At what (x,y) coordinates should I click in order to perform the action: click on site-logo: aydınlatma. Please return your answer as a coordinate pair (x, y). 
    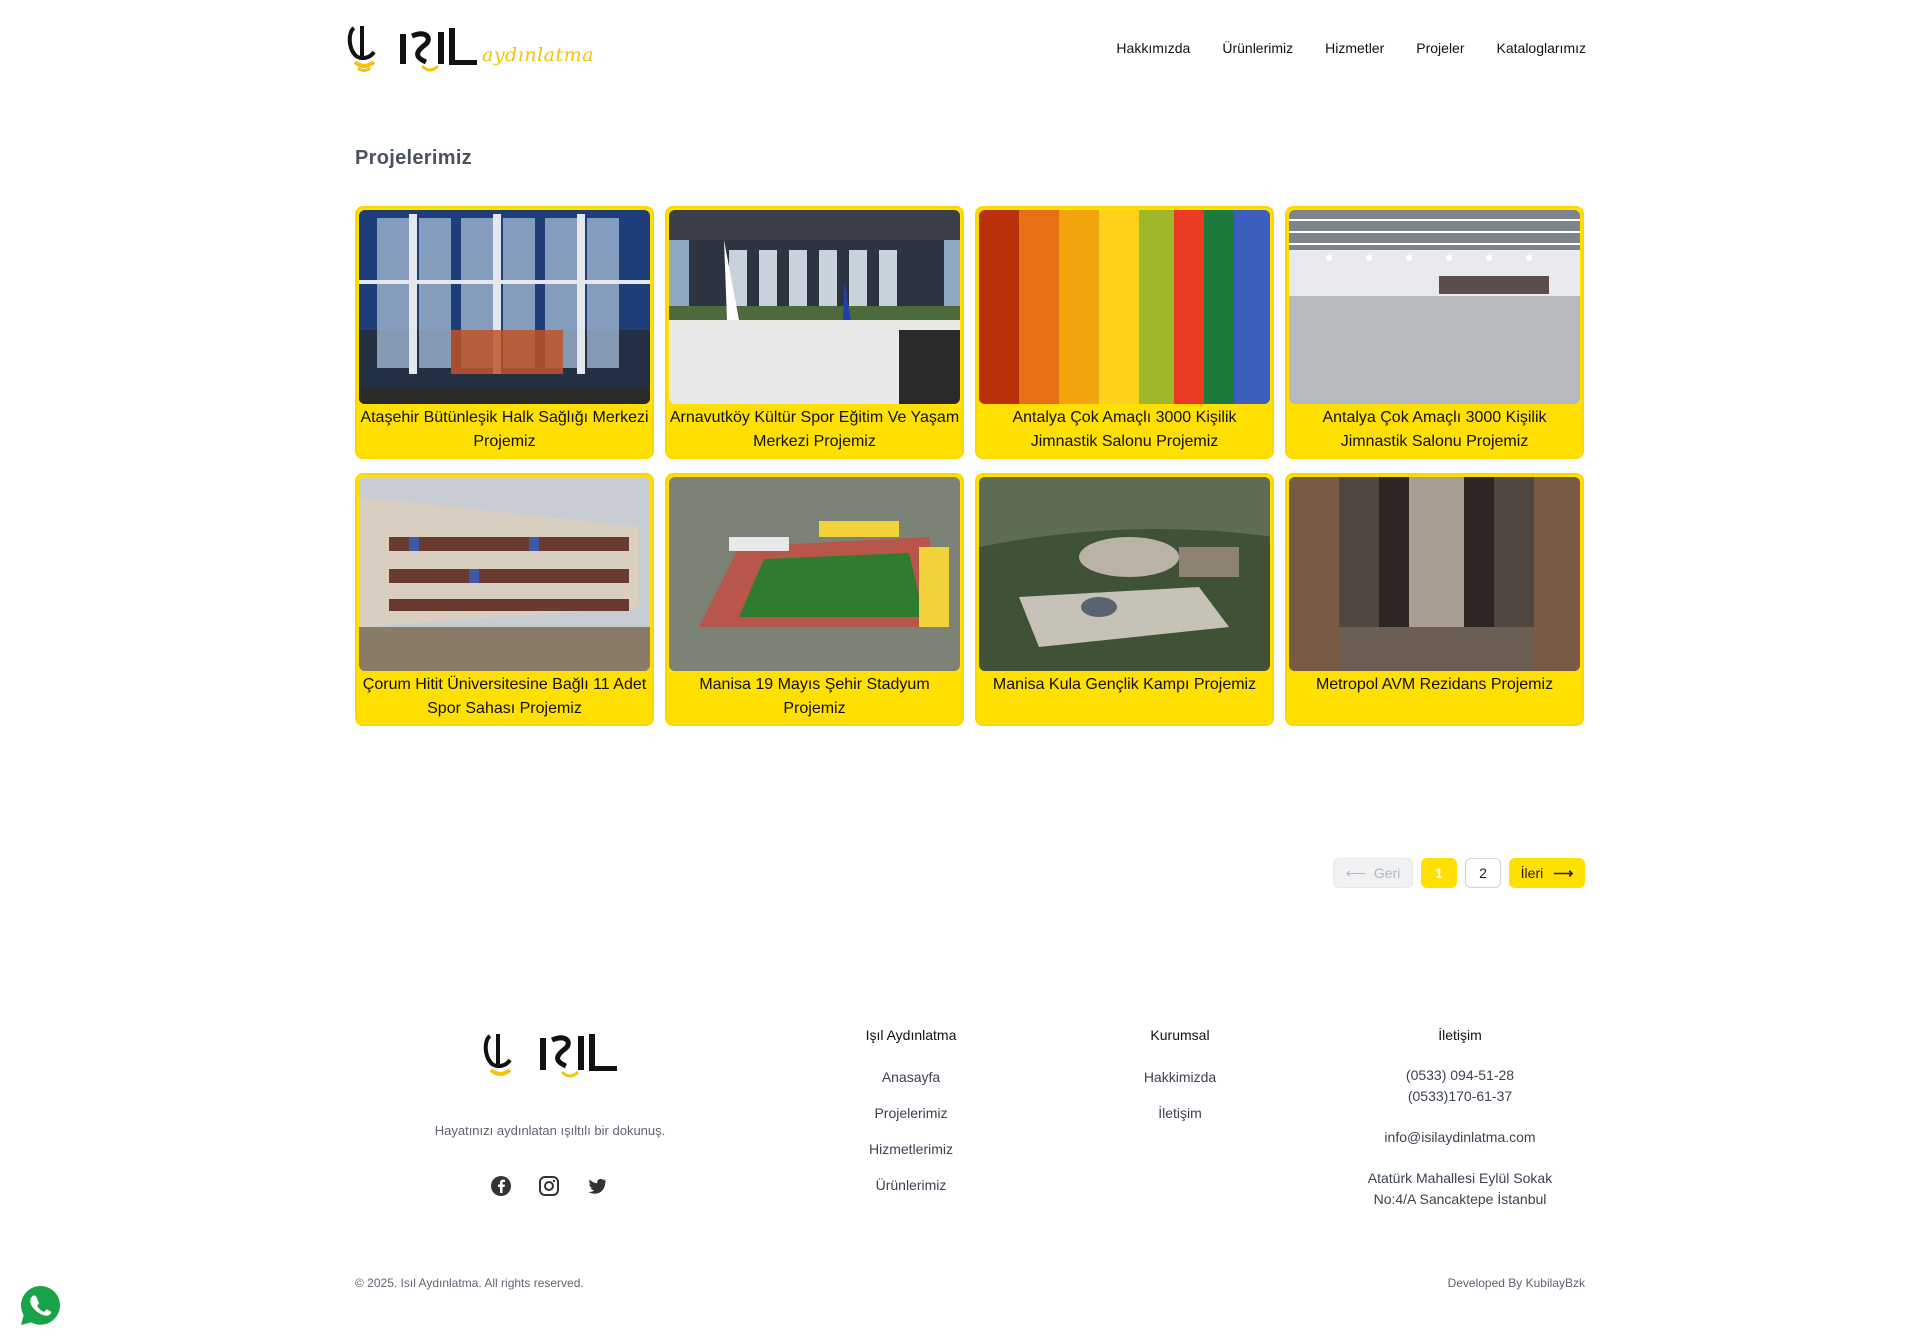
    Looking at the image, I should click on (469, 51).